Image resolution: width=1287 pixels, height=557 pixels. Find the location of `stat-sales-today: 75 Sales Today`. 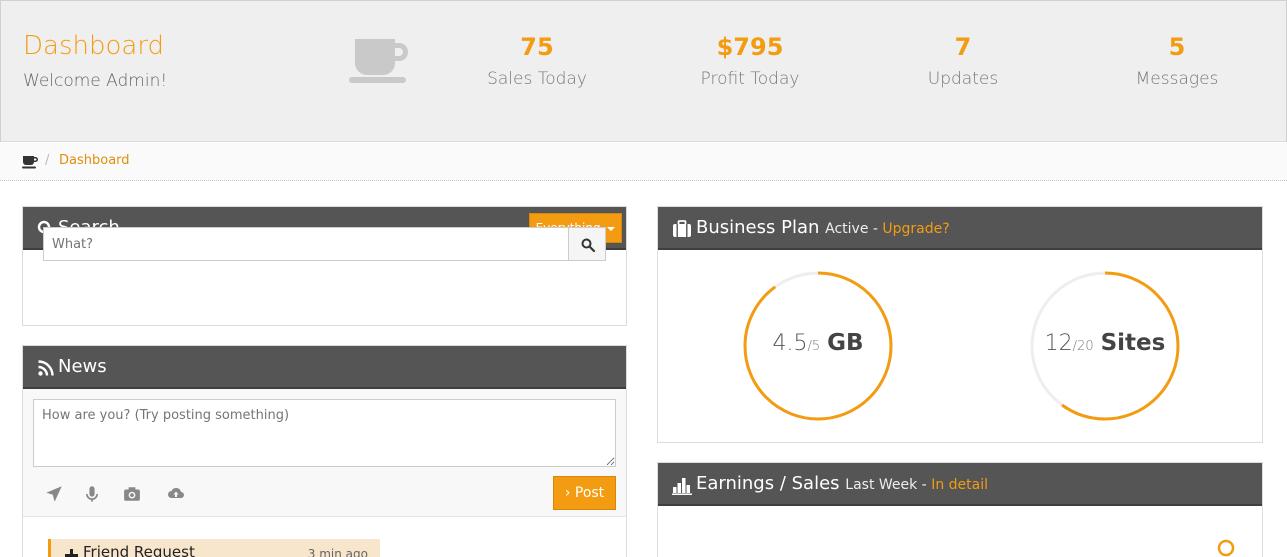

stat-sales-today: 75 Sales Today is located at coordinates (537, 60).